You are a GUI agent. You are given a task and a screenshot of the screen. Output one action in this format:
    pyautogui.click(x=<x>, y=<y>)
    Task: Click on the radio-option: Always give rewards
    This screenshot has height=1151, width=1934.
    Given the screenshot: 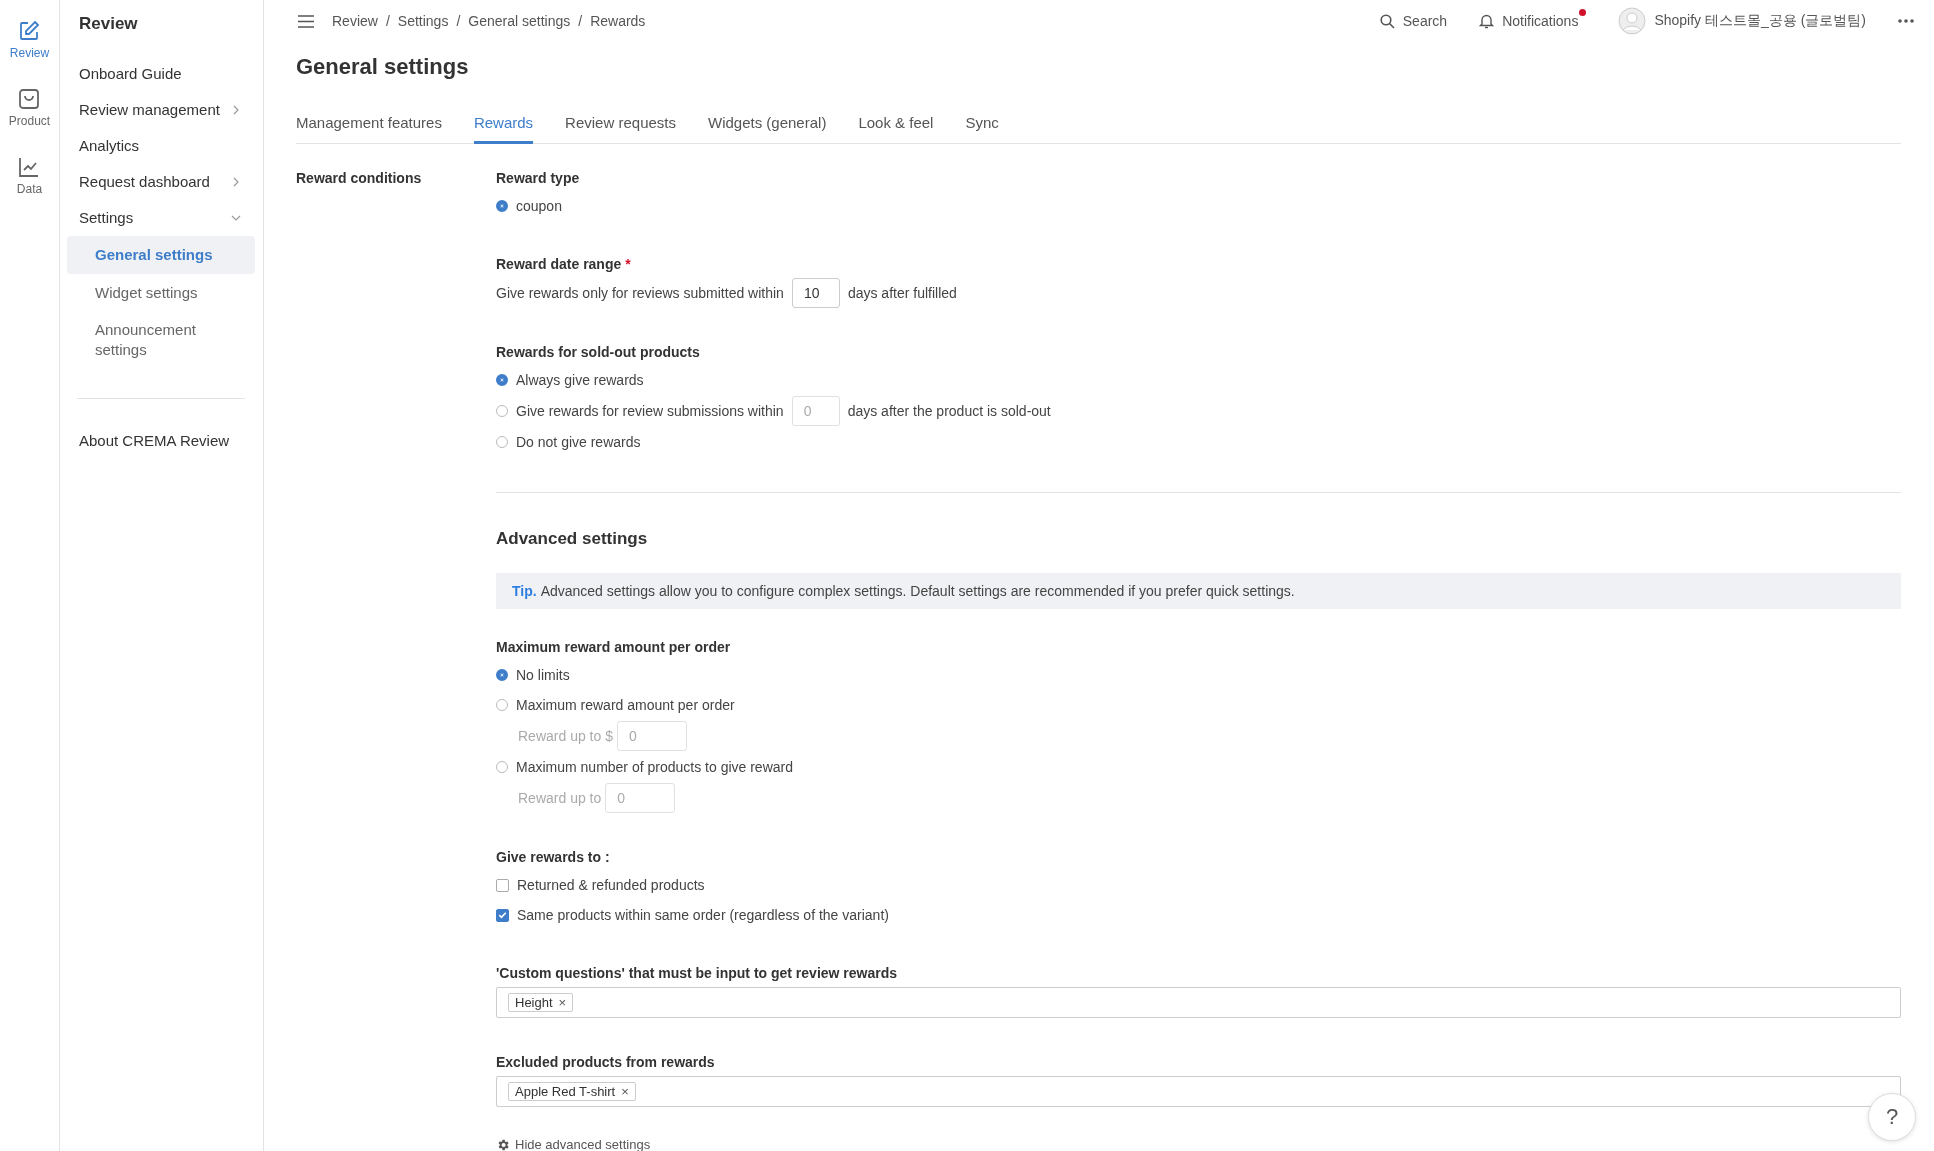 What is the action you would take?
    pyautogui.click(x=1198, y=380)
    